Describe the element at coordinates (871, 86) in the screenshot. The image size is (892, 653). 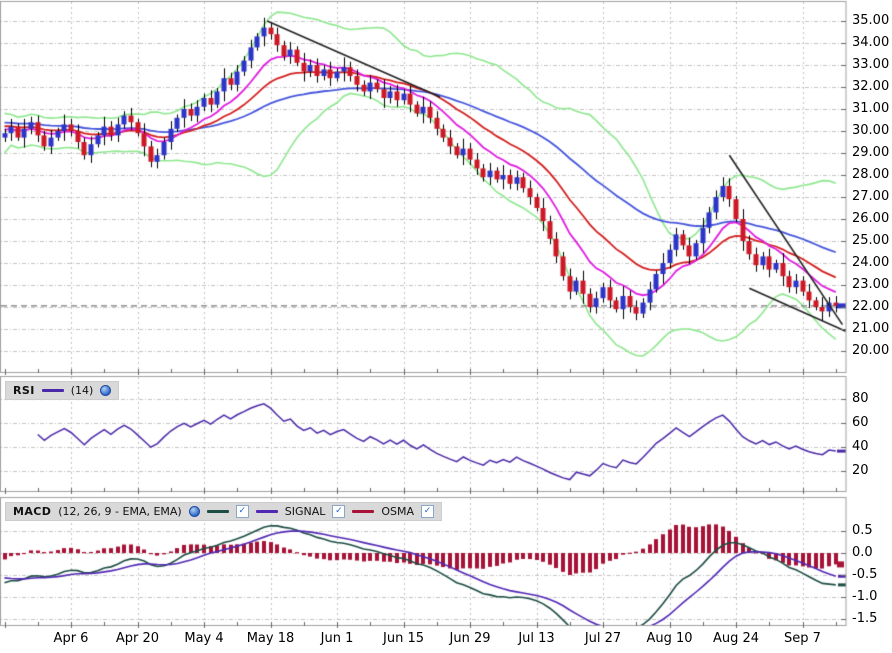
I see `price-tick-label: 32.00` at that location.